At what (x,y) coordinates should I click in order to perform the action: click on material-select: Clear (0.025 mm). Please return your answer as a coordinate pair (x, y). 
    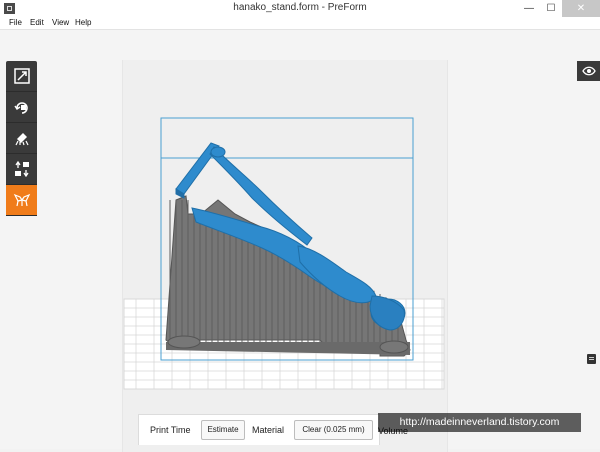
    Looking at the image, I should click on (333, 430).